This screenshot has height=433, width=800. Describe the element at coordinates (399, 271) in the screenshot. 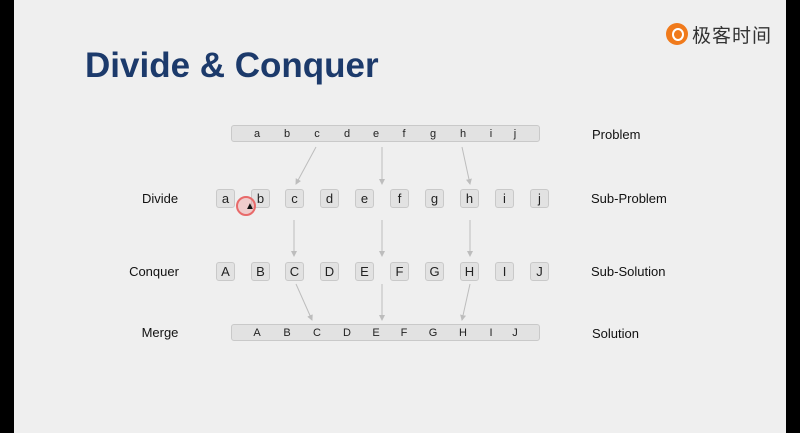

I see `sub-solution-box-f: F` at that location.